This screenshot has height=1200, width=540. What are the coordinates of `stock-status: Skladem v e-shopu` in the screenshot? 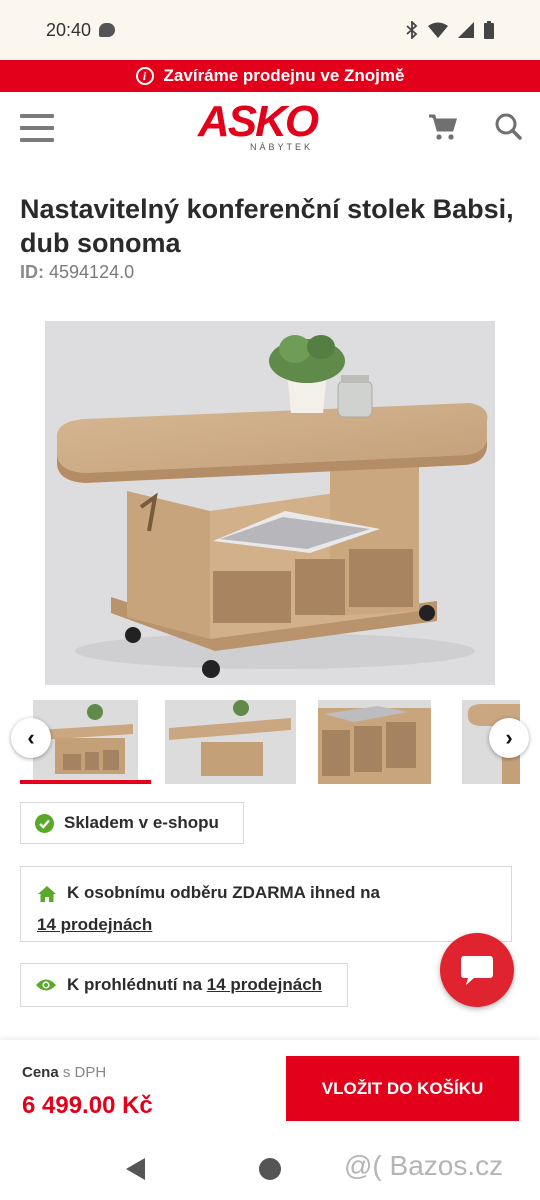 It's located at (132, 823).